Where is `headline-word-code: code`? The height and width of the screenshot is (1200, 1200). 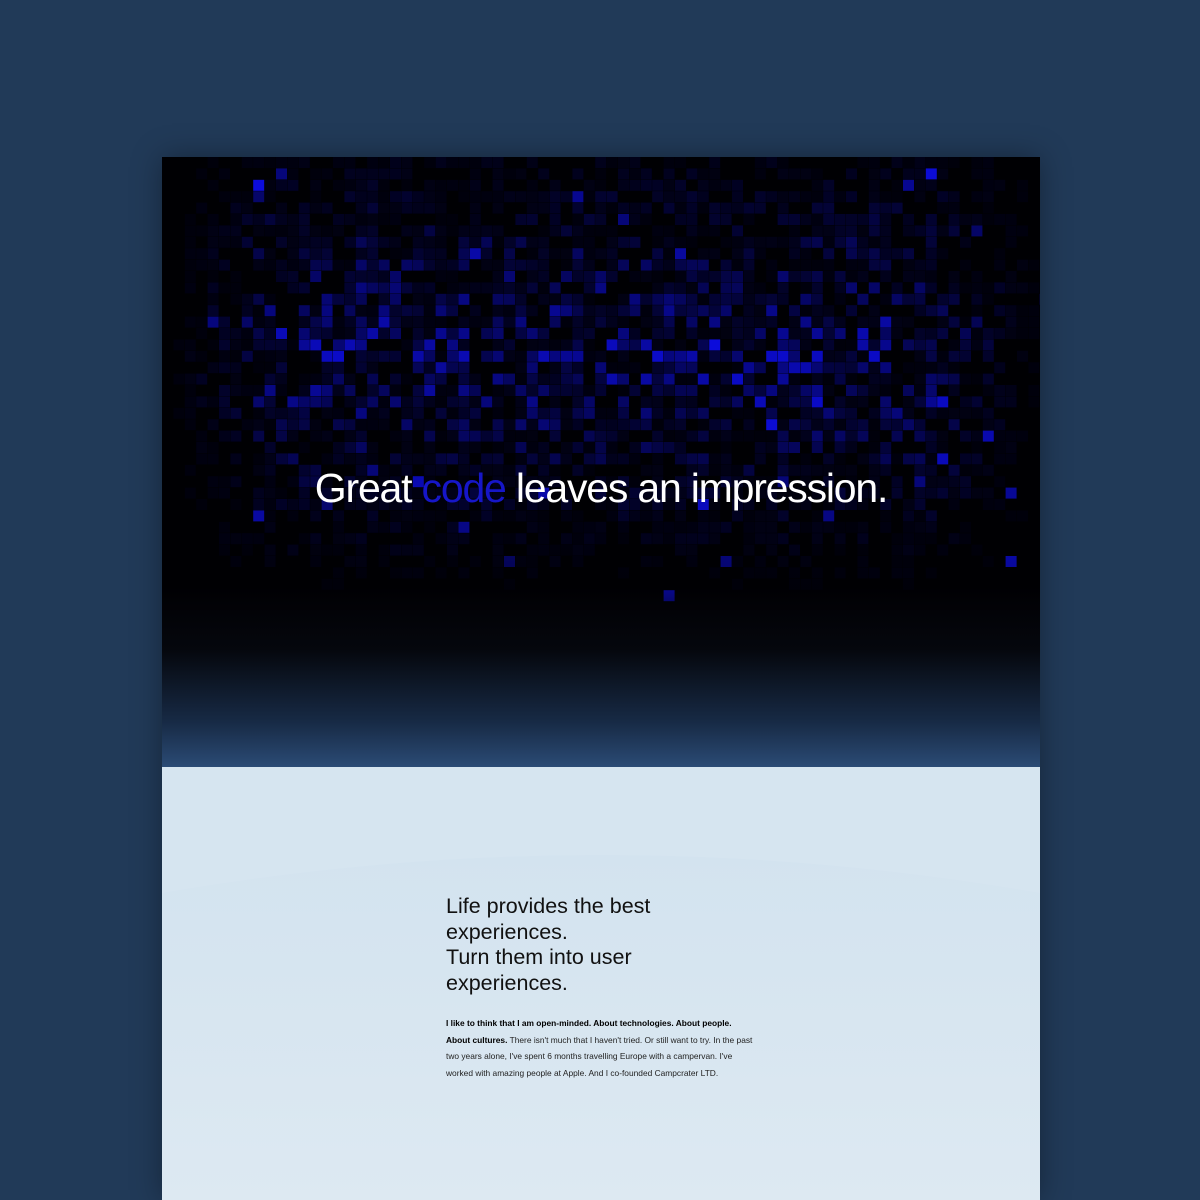 headline-word-code: code is located at coordinates (464, 488).